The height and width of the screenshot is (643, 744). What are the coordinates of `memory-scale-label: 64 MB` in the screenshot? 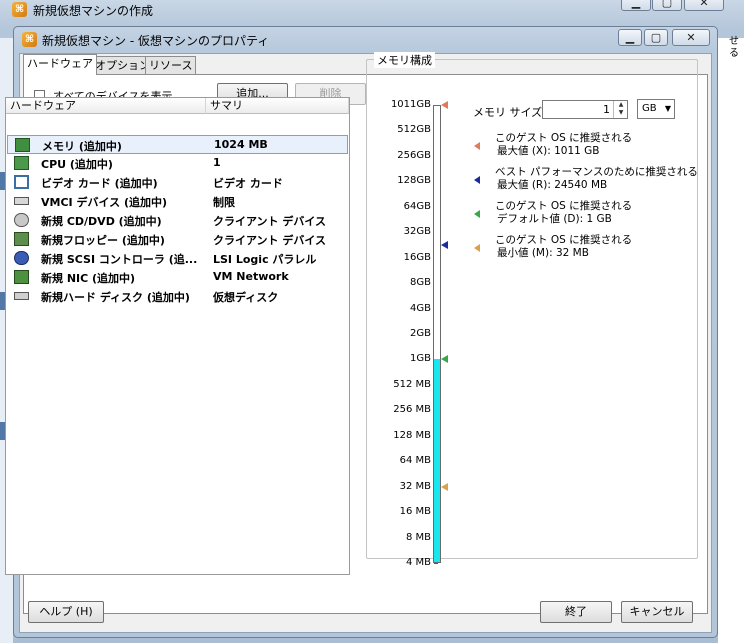 It's located at (415, 461).